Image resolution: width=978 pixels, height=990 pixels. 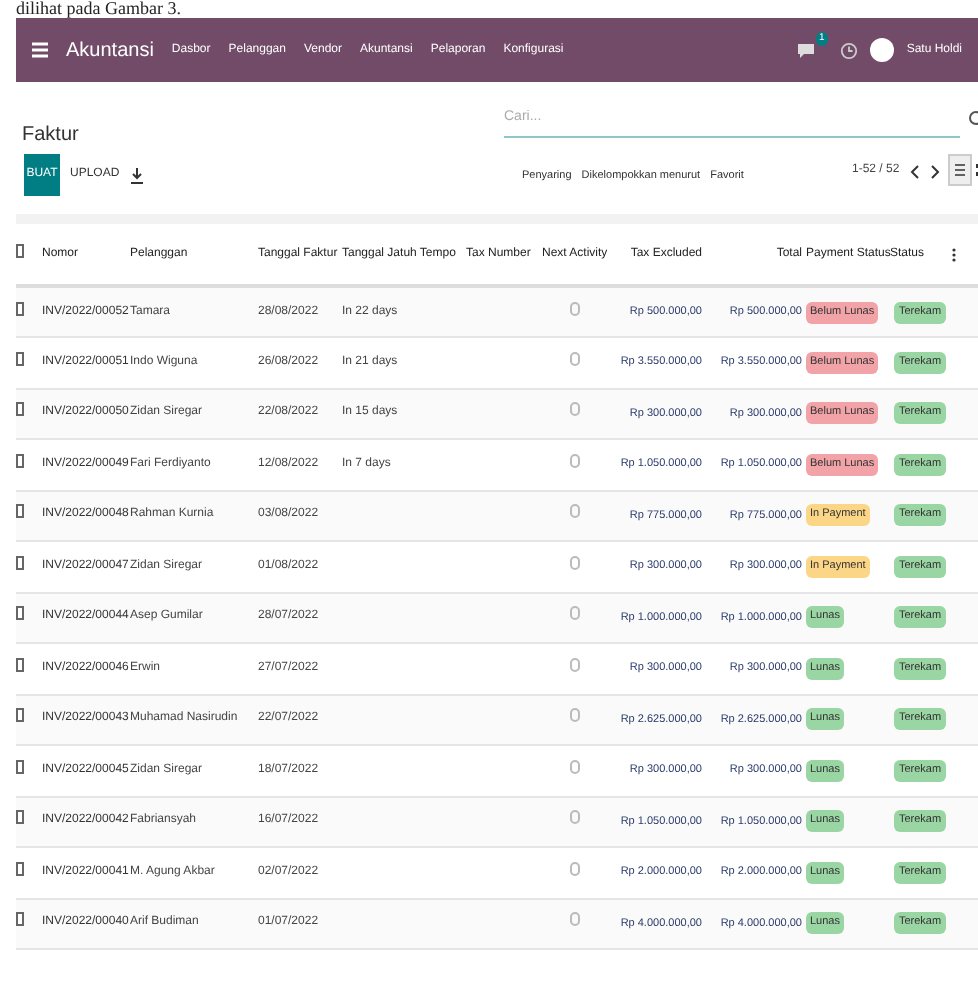 What do you see at coordinates (110, 50) in the screenshot?
I see `app-title: Akuntansi` at bounding box center [110, 50].